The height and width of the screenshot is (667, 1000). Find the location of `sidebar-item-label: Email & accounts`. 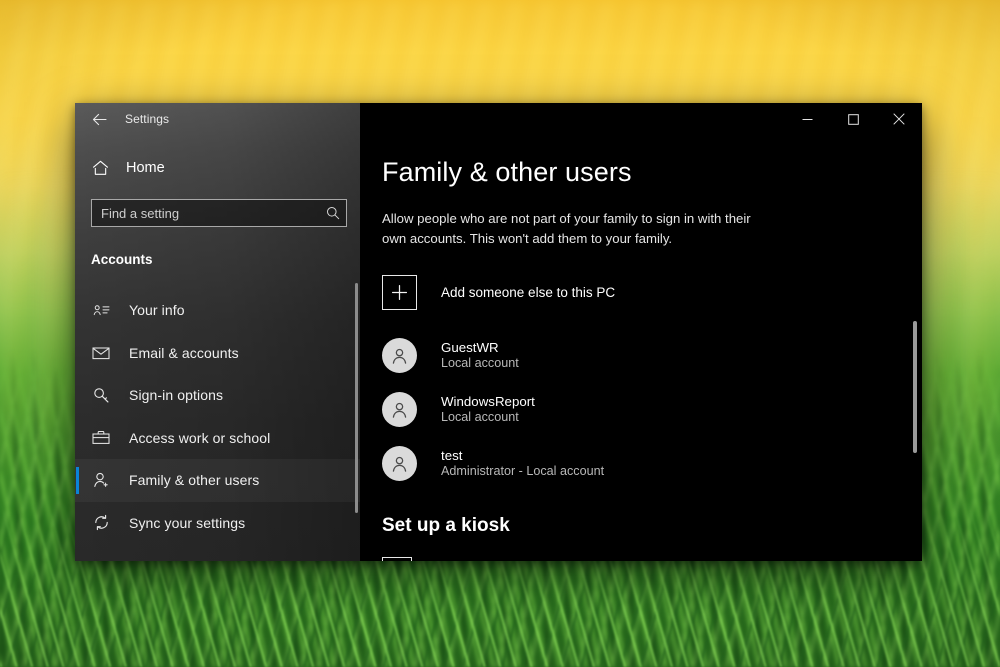

sidebar-item-label: Email & accounts is located at coordinates (184, 352).